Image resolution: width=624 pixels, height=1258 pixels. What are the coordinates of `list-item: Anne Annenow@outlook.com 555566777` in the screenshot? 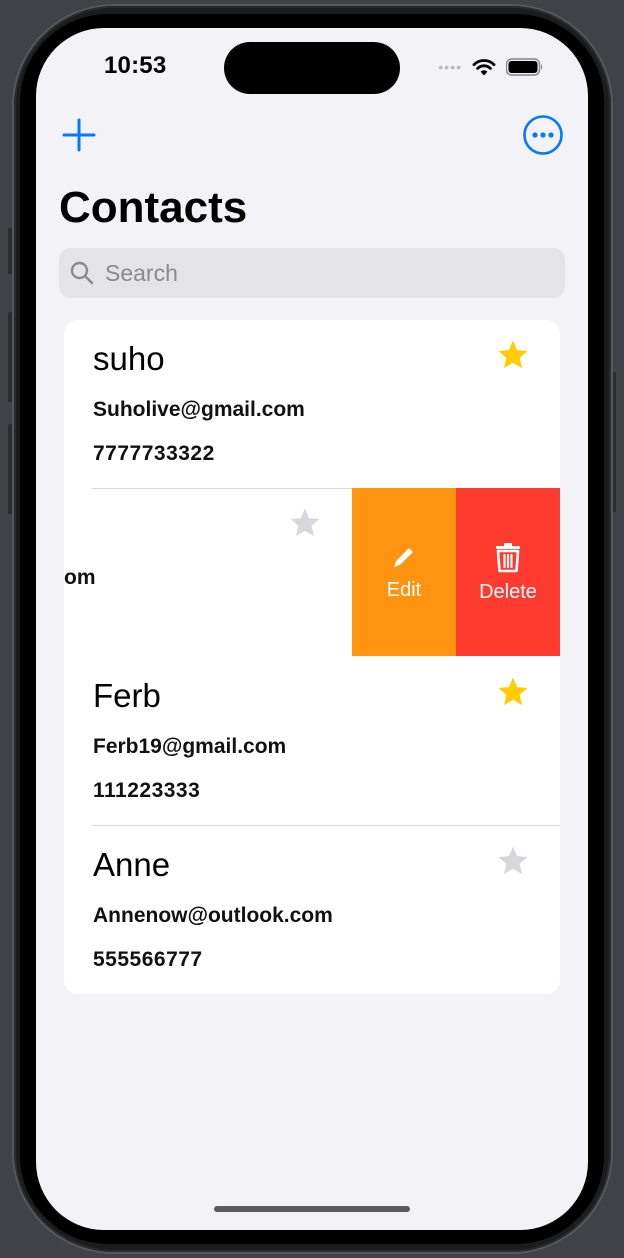 It's located at (312, 910).